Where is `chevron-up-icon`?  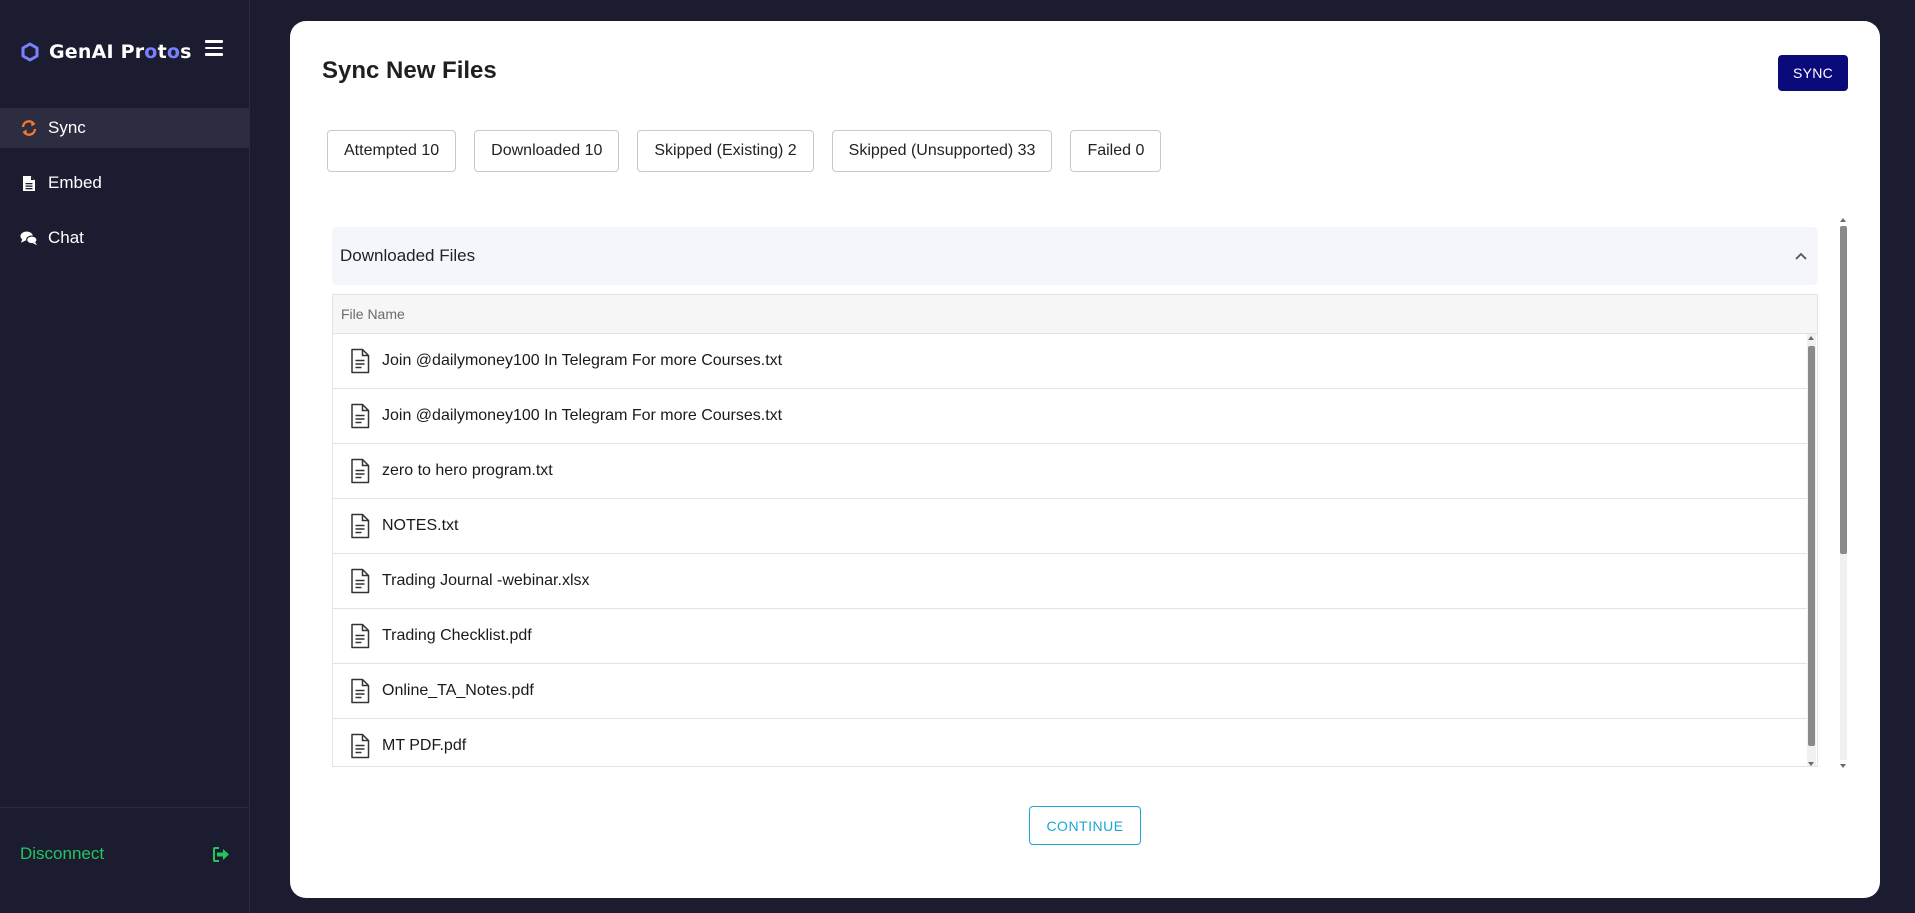
chevron-up-icon is located at coordinates (1801, 256).